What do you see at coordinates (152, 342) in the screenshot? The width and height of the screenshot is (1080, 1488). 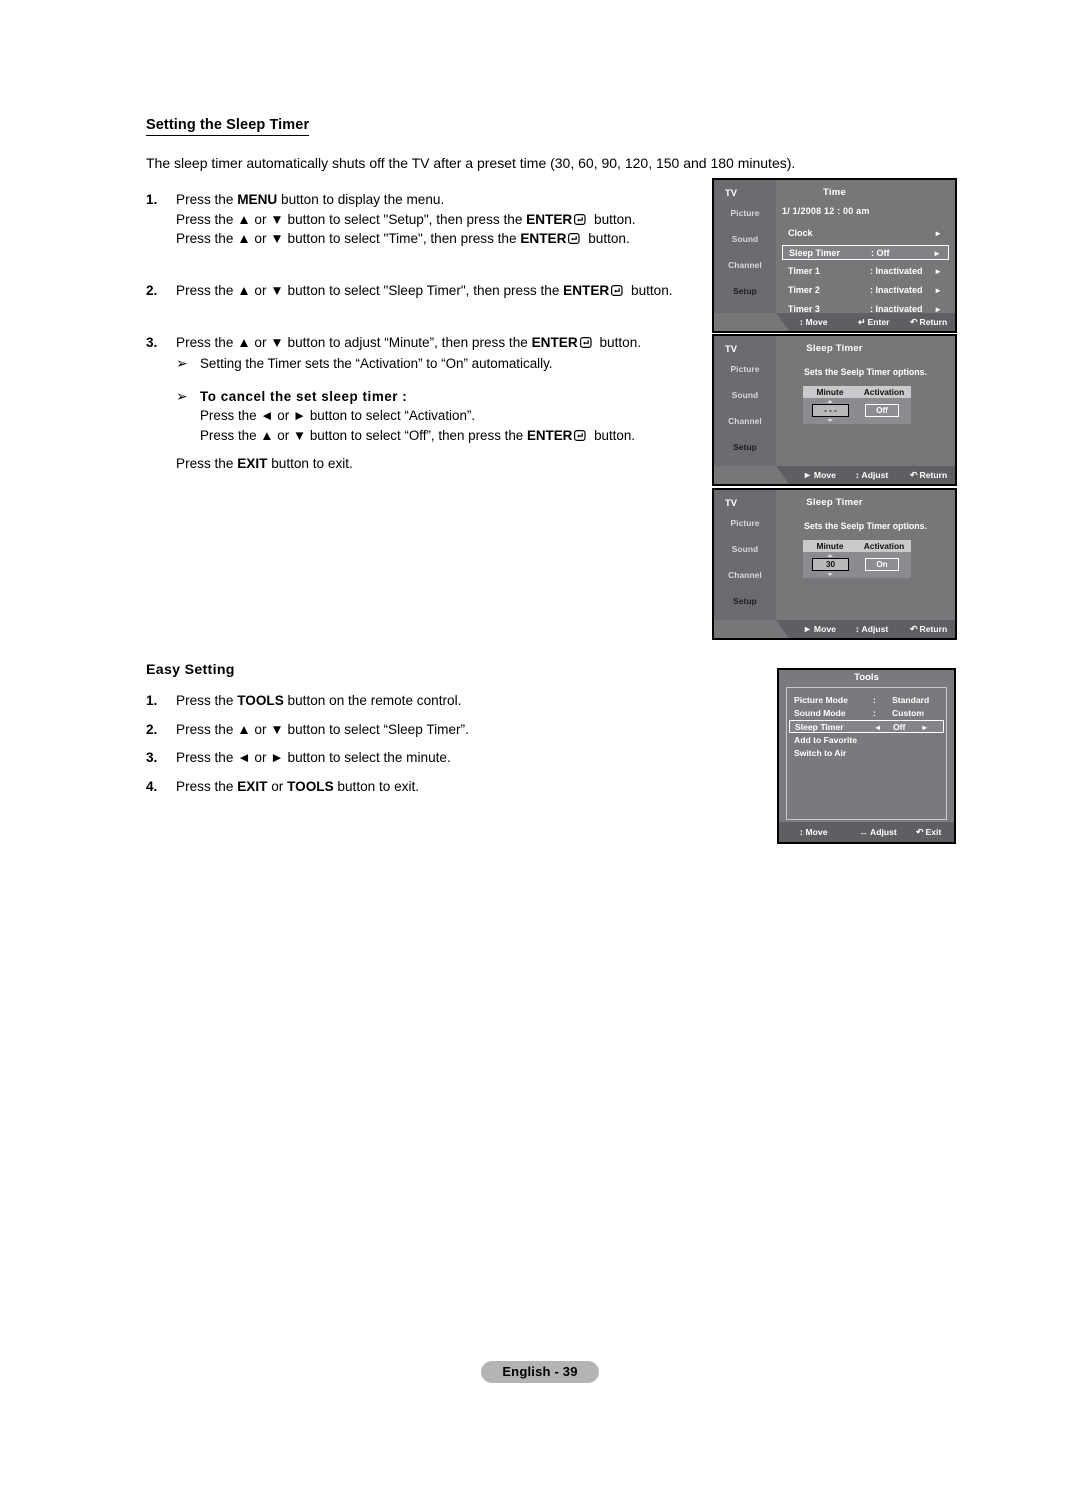 I see `step-3-number: 3.` at bounding box center [152, 342].